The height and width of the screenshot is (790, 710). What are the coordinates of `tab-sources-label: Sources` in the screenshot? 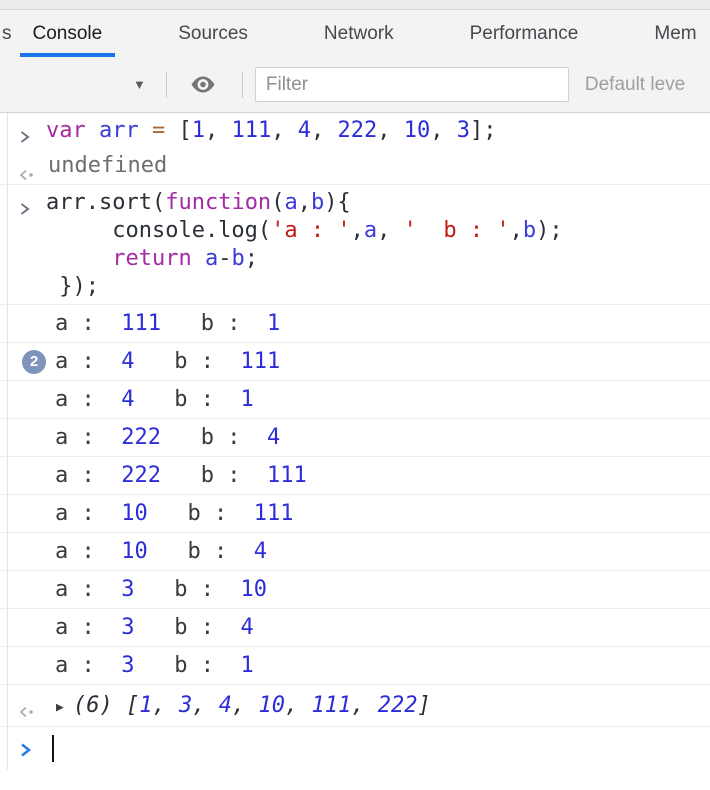 It's located at (213, 33).